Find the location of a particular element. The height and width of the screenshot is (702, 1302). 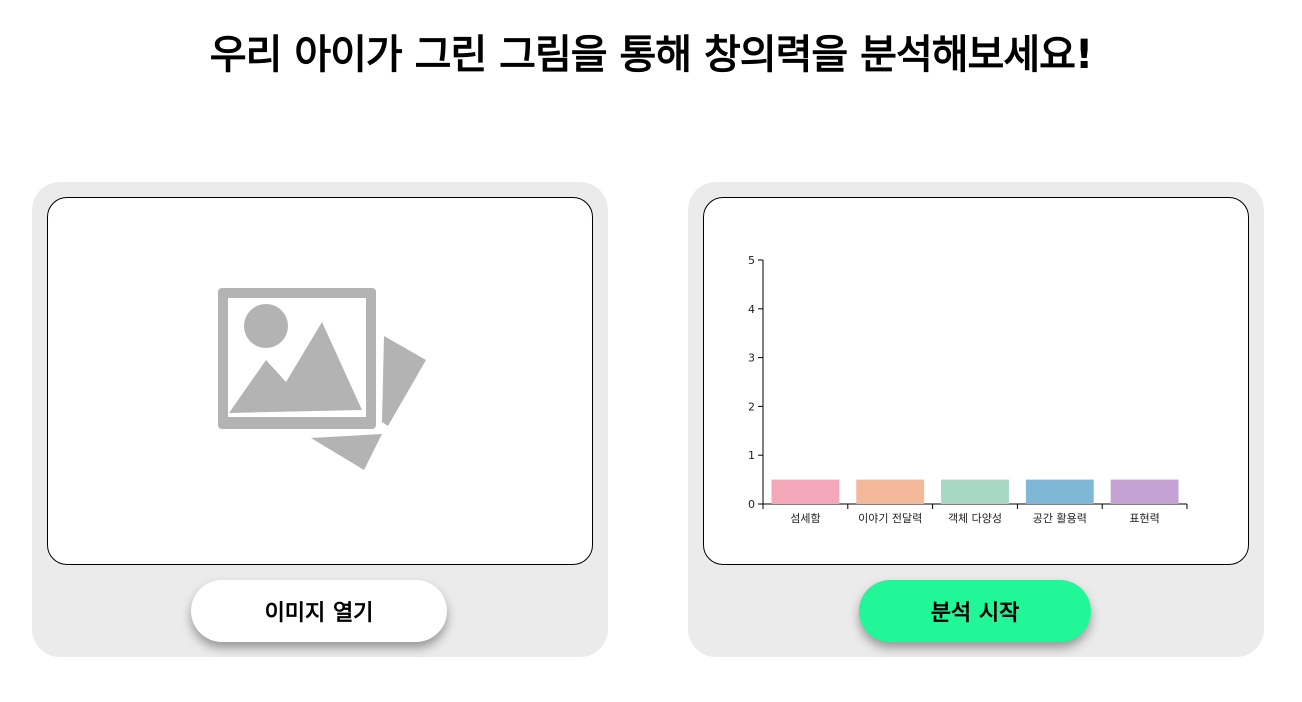

open-image-button: 이미지 열기 is located at coordinates (319, 611).